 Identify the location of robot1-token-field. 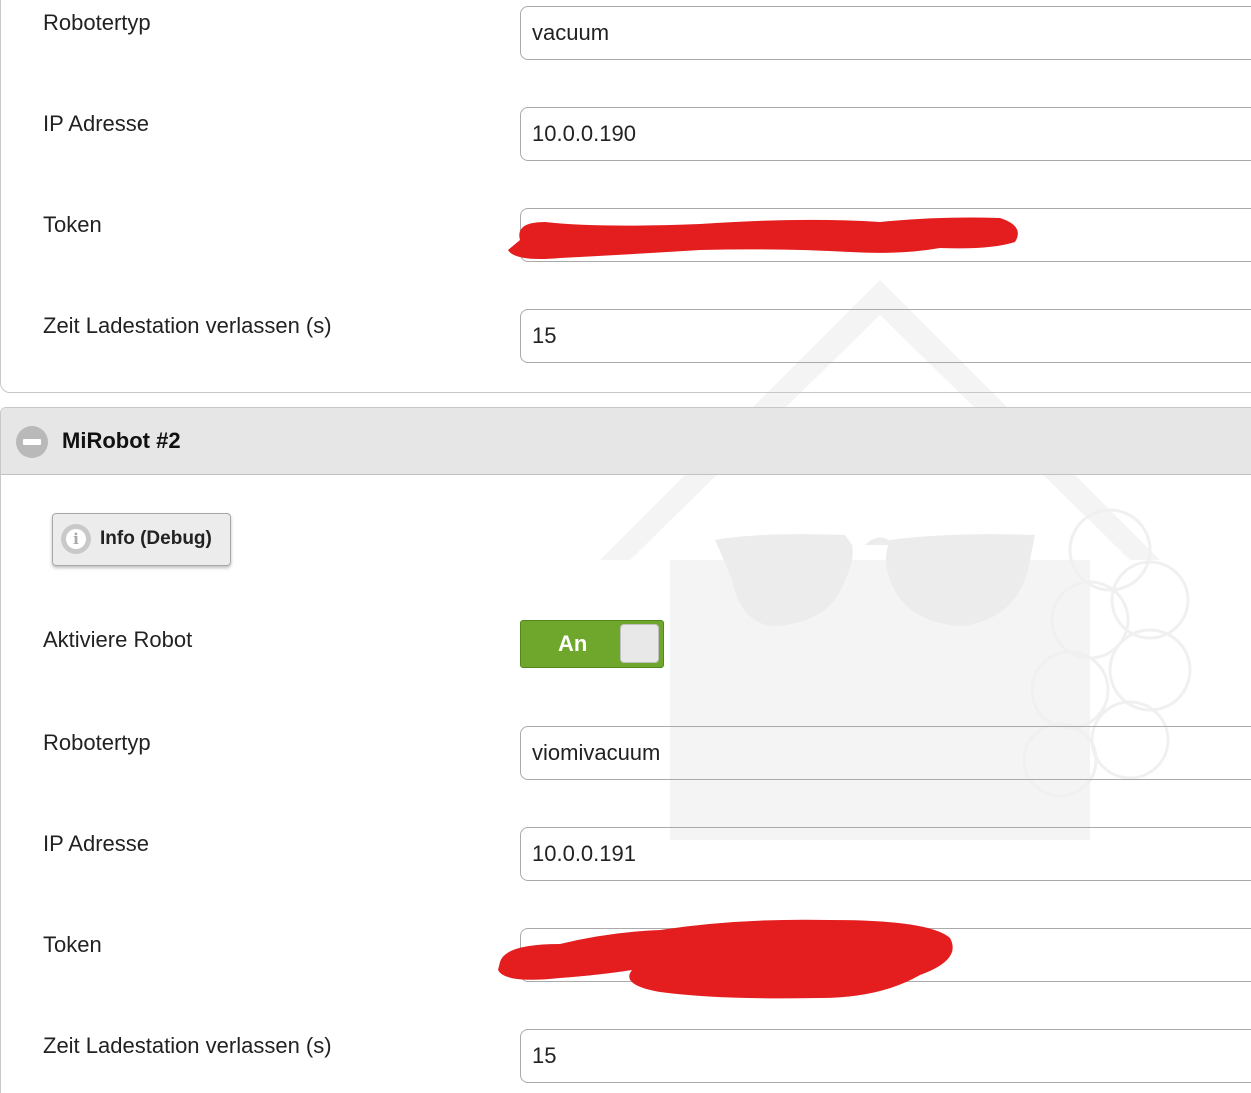
(885, 235).